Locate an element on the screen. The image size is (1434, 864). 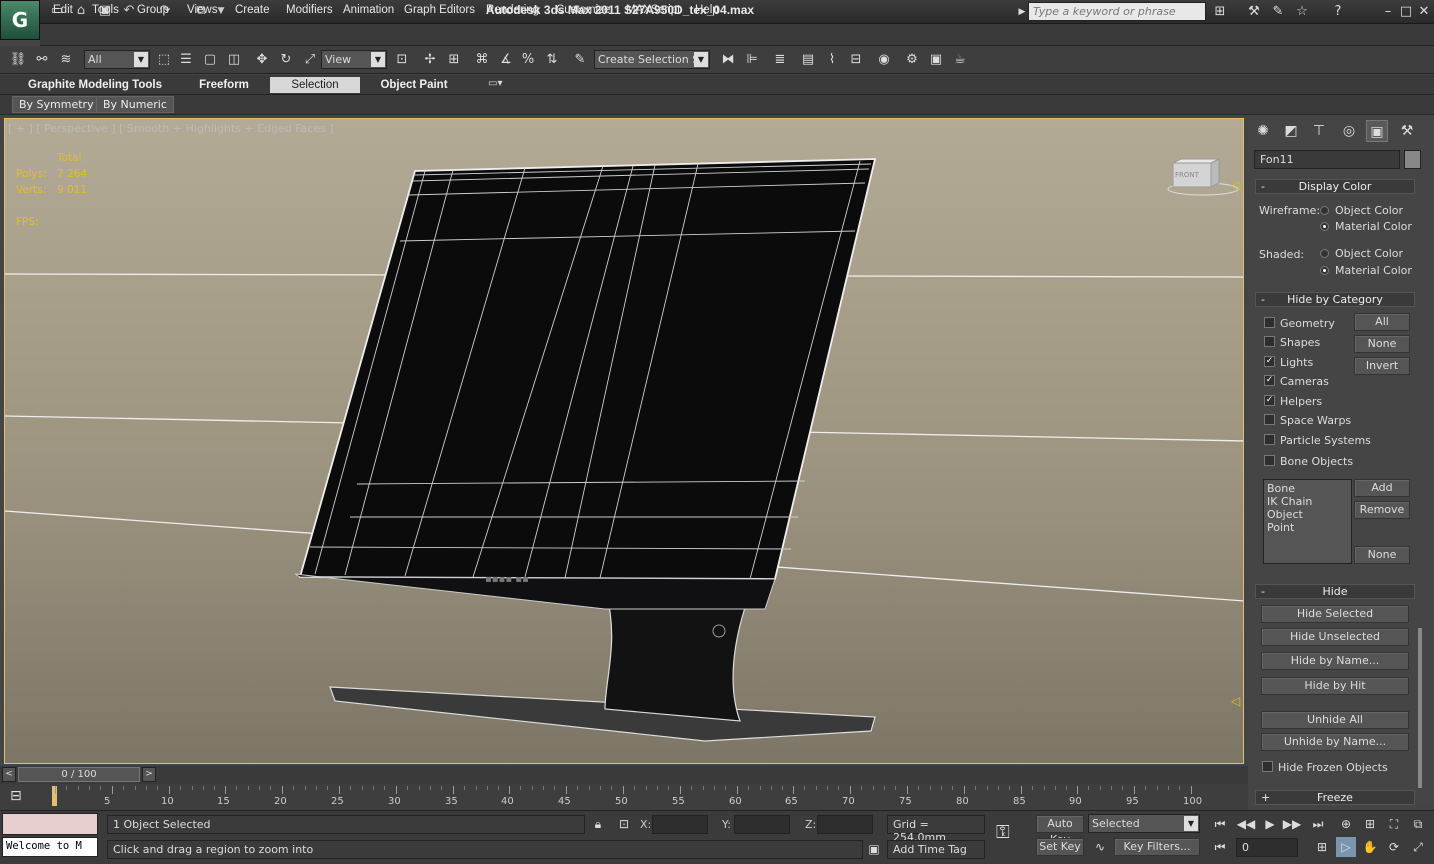
bind-space-warp-icon: ≋ is located at coordinates (66, 60).